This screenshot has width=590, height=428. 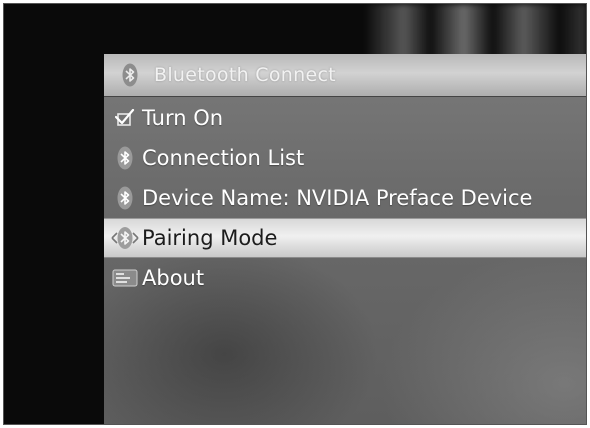 What do you see at coordinates (245, 75) in the screenshot?
I see `page-title: Bluetooth Connect` at bounding box center [245, 75].